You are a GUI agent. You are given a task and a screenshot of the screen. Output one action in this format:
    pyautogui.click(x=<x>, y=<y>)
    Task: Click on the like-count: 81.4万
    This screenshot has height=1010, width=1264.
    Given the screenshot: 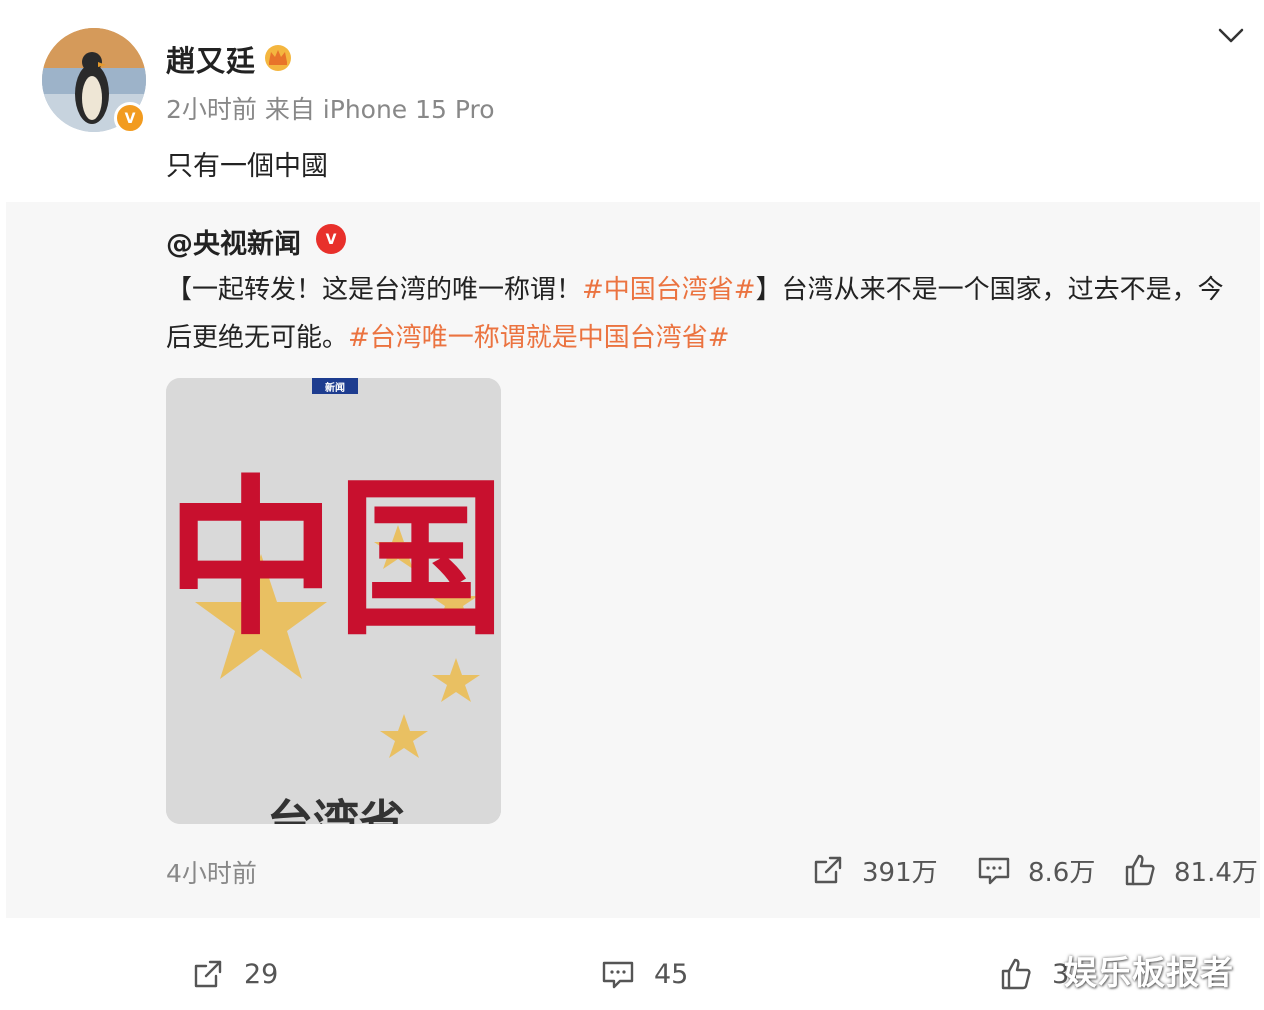 What is the action you would take?
    pyautogui.click(x=1216, y=872)
    